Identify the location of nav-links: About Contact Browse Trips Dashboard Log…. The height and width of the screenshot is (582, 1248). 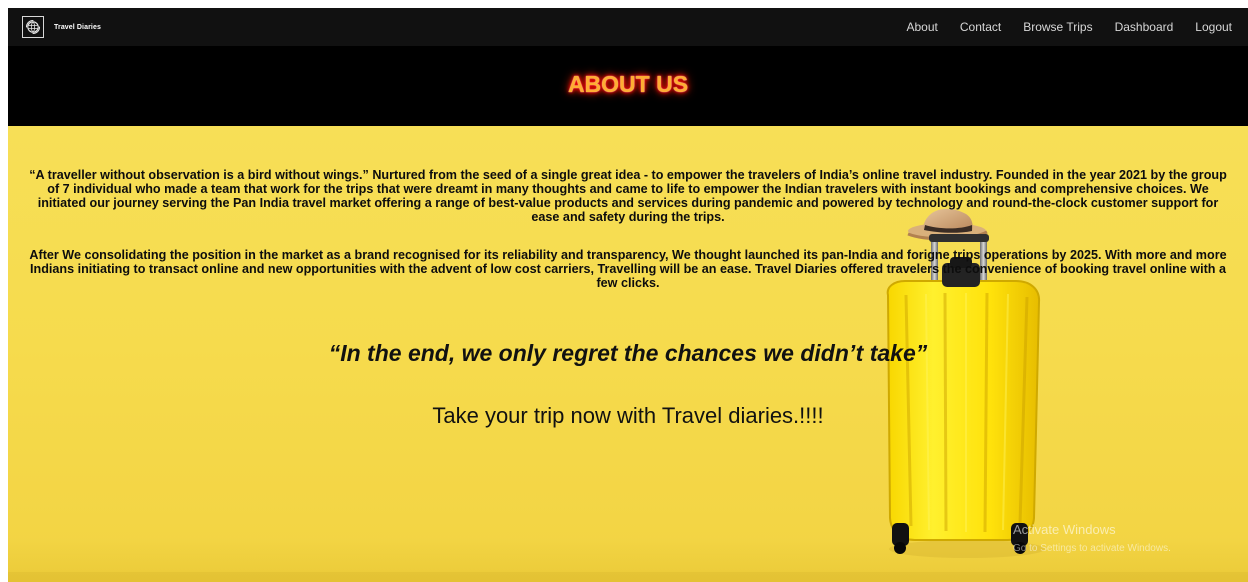
(1070, 27).